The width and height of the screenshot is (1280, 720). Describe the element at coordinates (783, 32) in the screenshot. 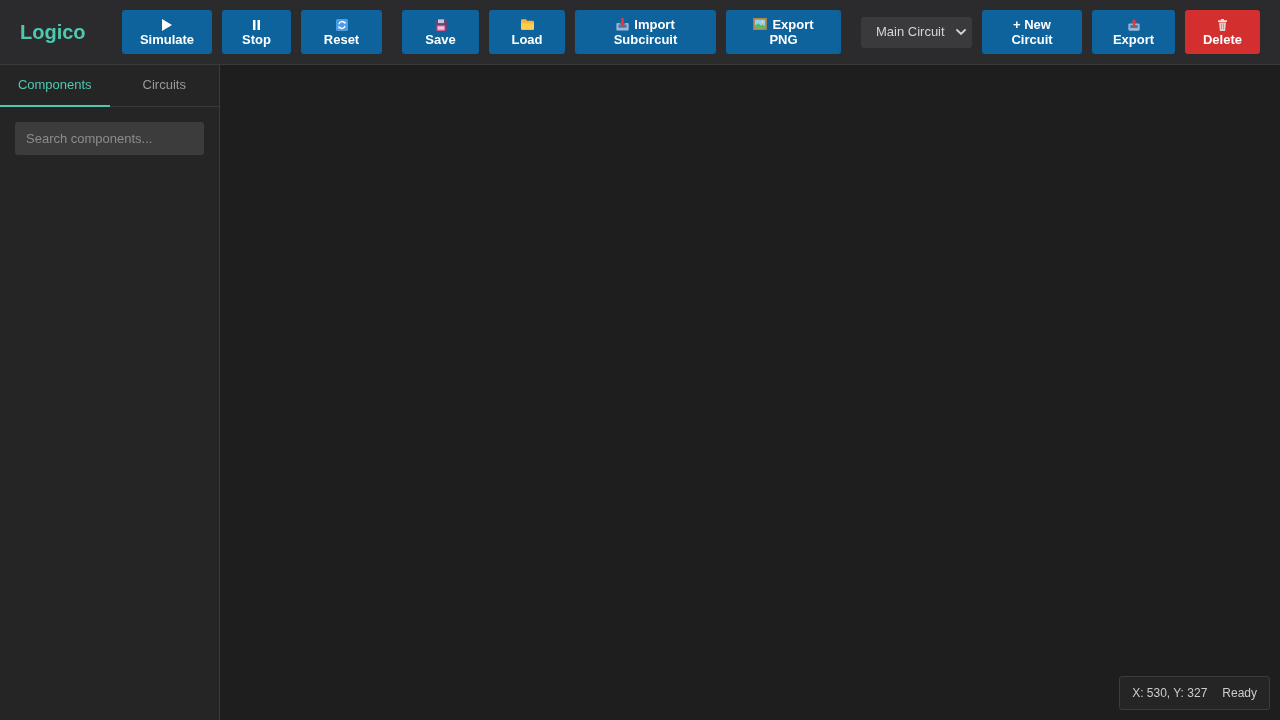

I see `toolbar-button: Export PNG` at that location.